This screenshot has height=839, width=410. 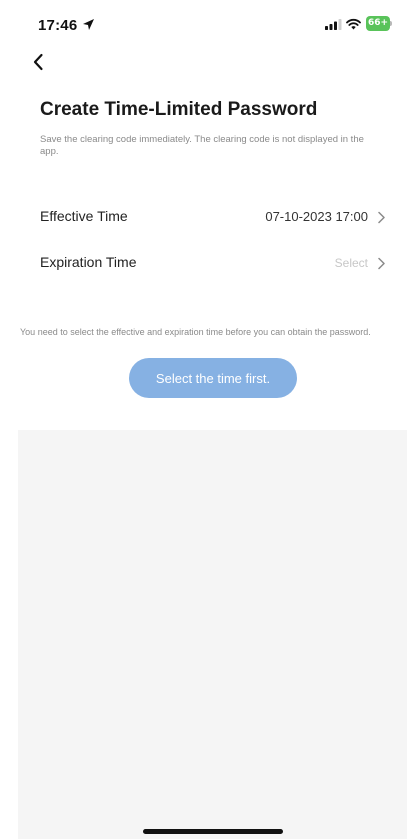 What do you see at coordinates (88, 262) in the screenshot?
I see `expiration-time-label: Expiration Time` at bounding box center [88, 262].